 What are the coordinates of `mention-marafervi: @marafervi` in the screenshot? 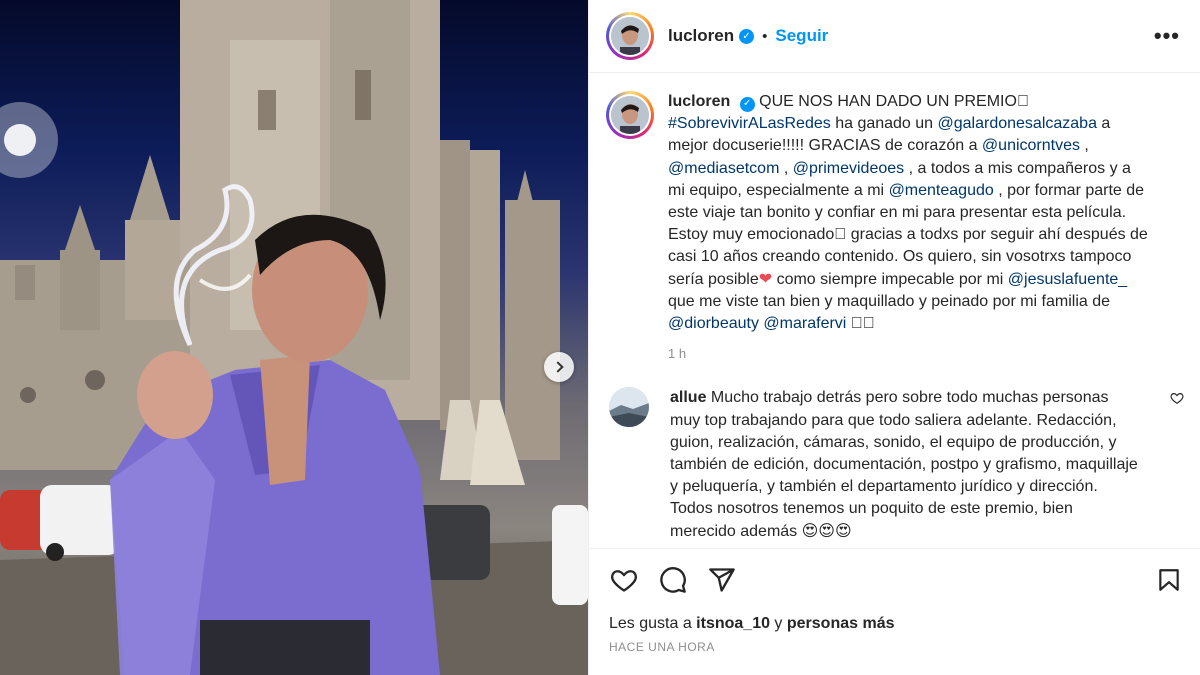 It's located at (804, 323).